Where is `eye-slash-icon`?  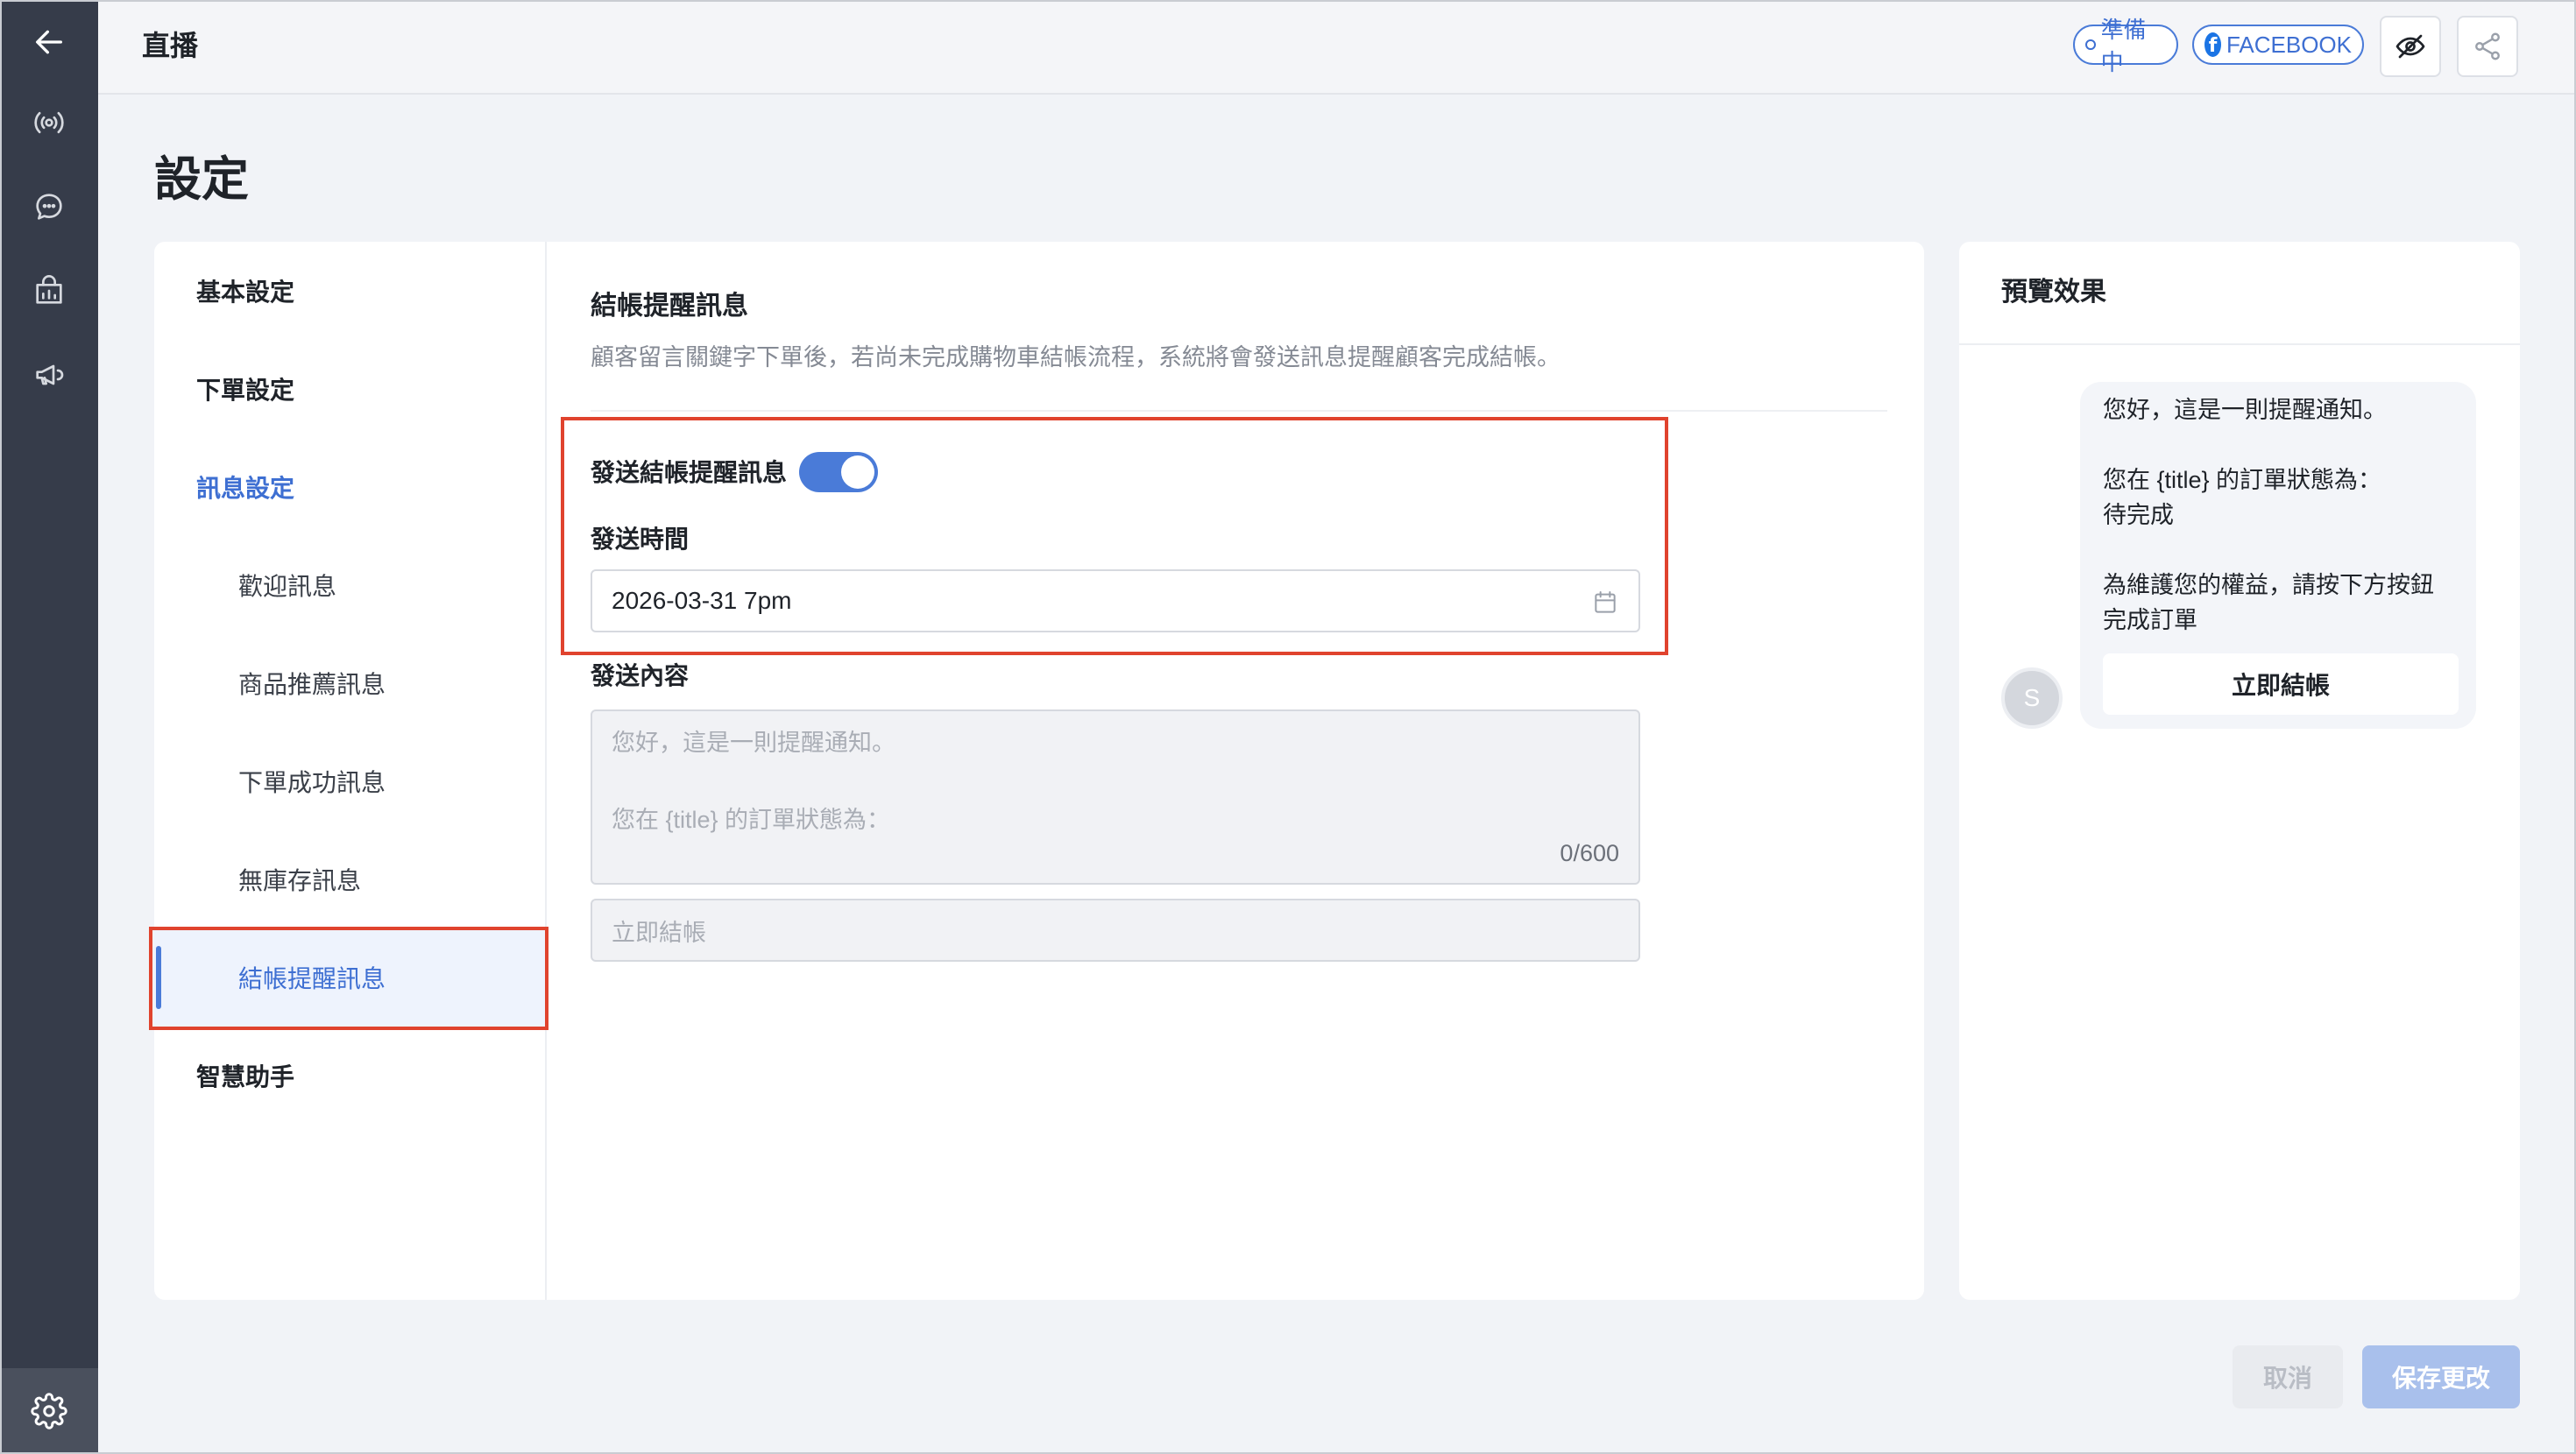
eye-slash-icon is located at coordinates (2410, 46).